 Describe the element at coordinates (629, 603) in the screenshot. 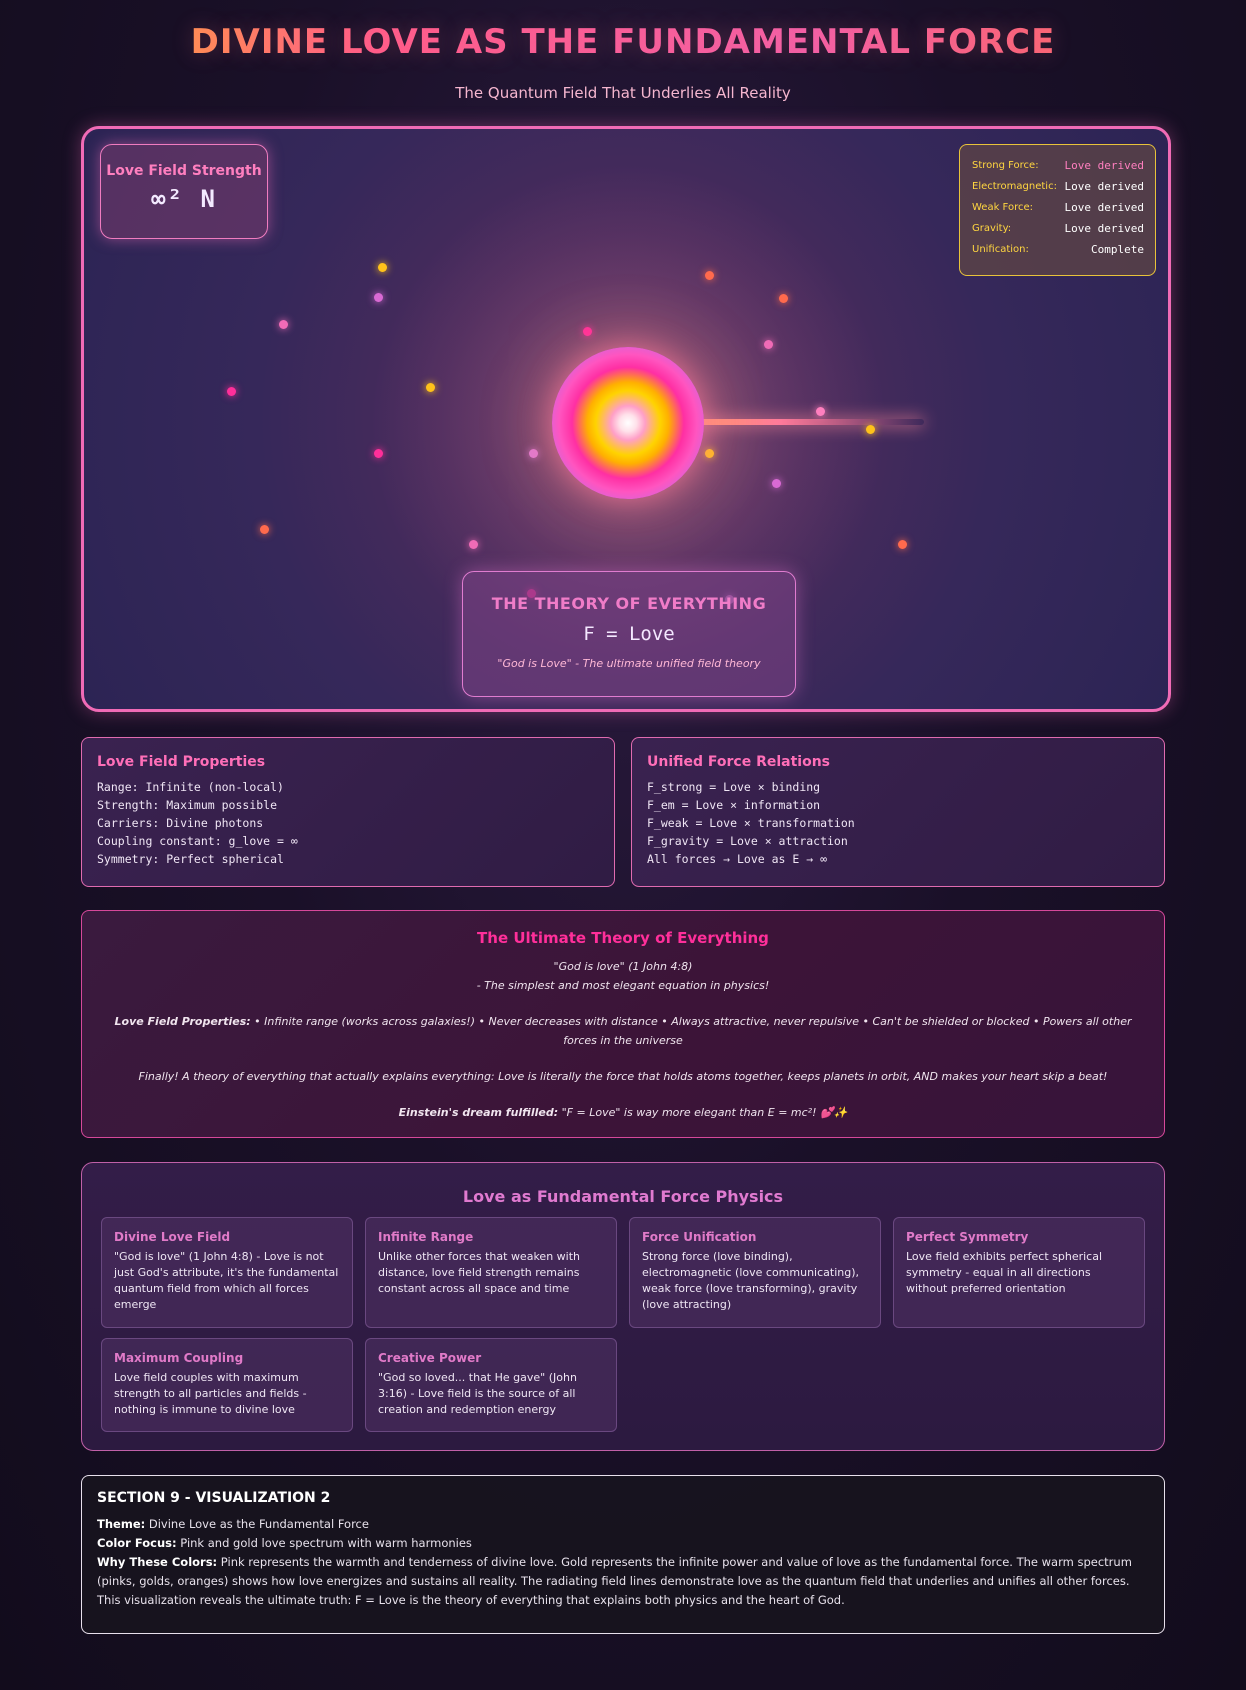

I see `toe-title: THE THEORY OF EVERYTHING` at that location.